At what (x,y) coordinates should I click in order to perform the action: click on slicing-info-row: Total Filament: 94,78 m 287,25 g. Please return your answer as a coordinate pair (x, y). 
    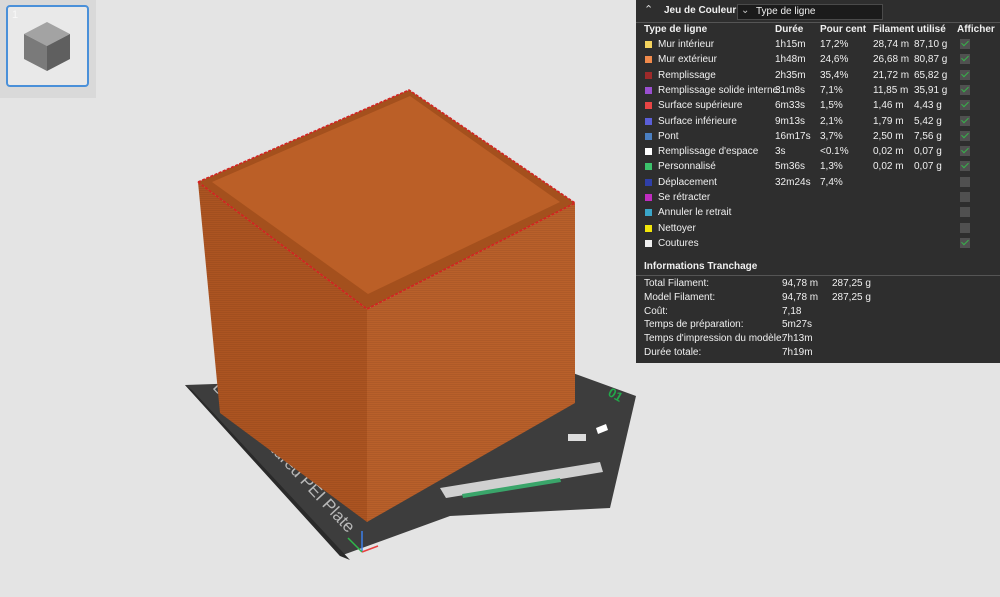
    Looking at the image, I should click on (818, 284).